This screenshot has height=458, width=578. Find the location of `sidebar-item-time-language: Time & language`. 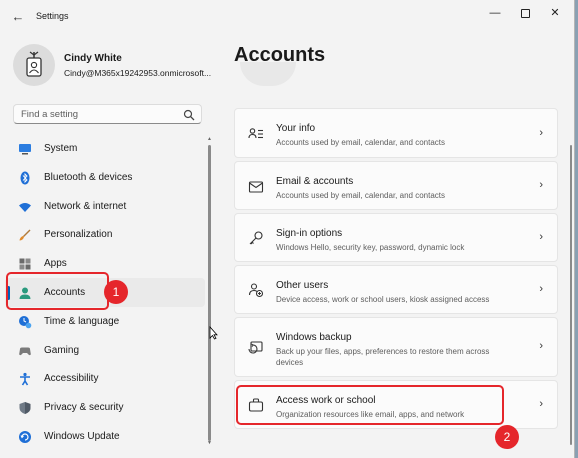

sidebar-item-time-language: Time & language is located at coordinates (105, 321).